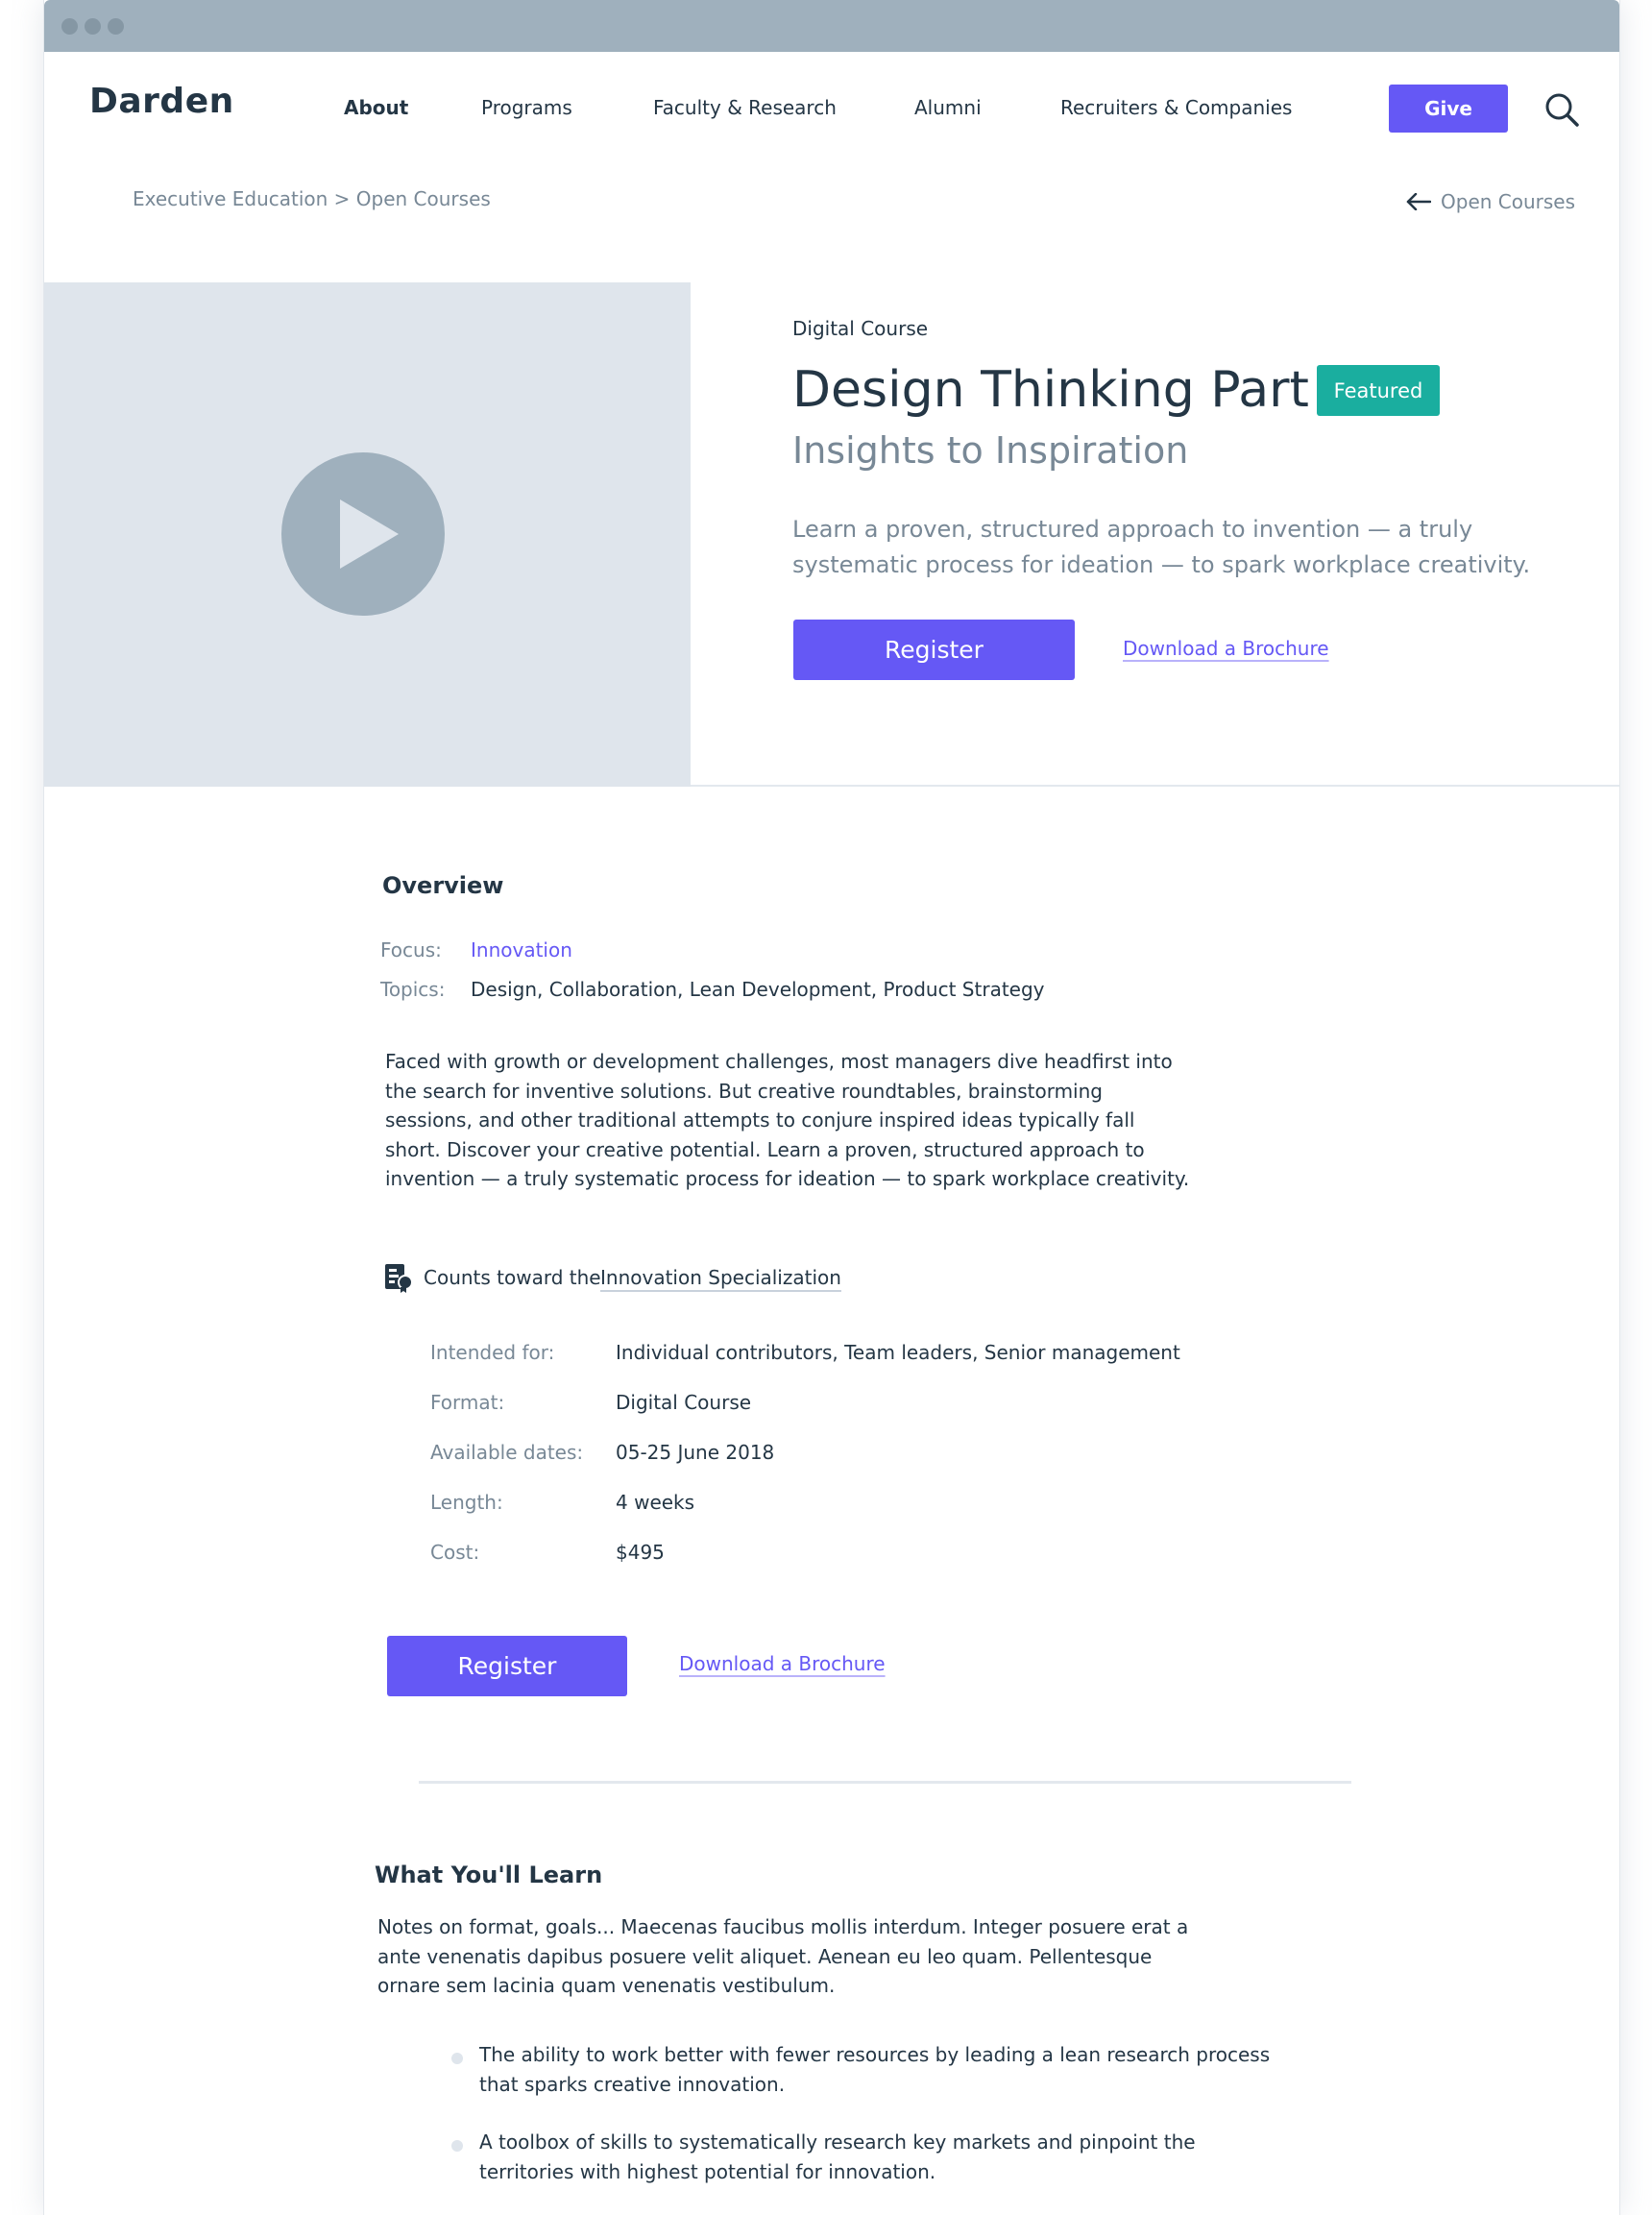  I want to click on course-title: Design Thinking Part I, so click(1066, 390).